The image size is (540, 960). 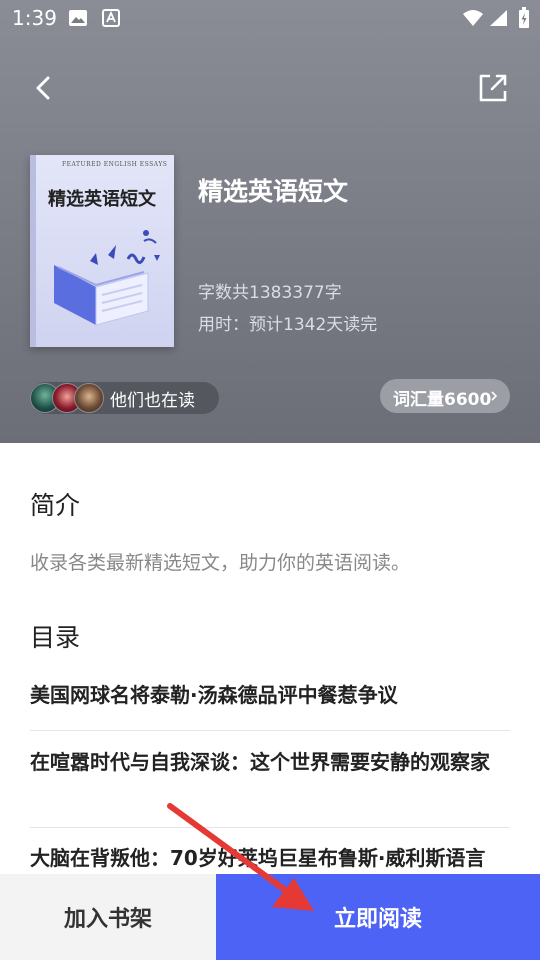 I want to click on book-title: 精选英语短文, so click(x=273, y=191).